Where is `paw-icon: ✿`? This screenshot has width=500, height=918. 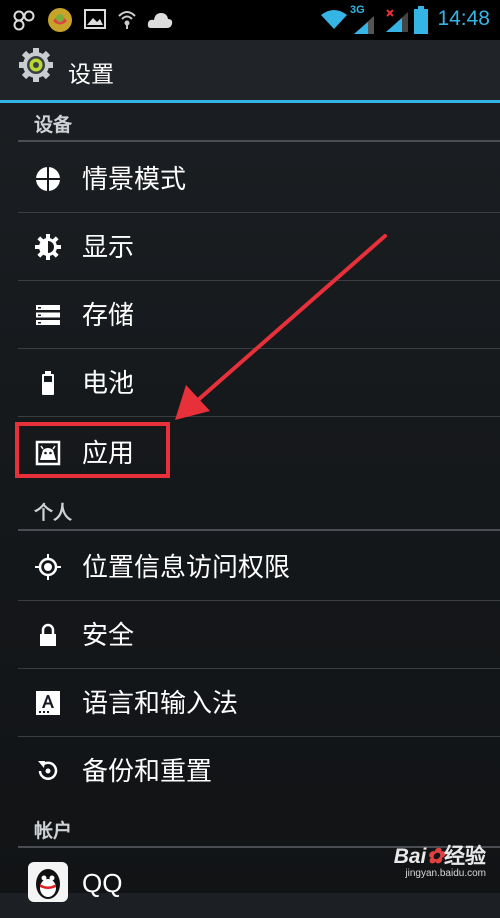
paw-icon: ✿ is located at coordinates (435, 856).